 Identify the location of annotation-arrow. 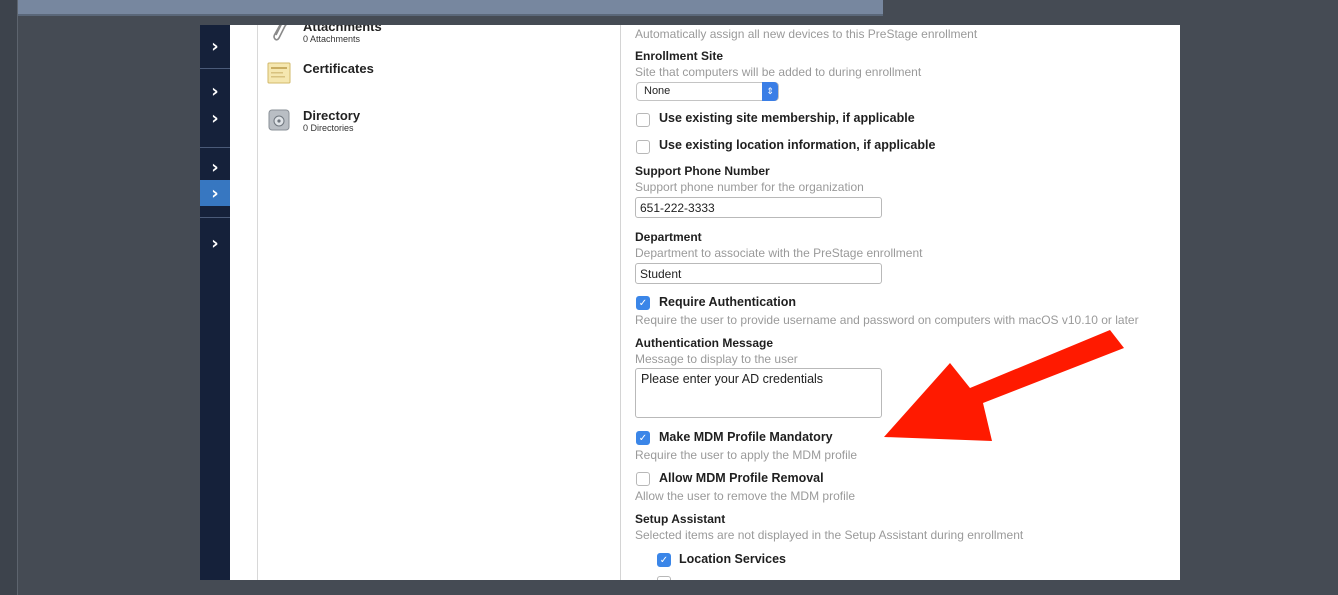
(1004, 385).